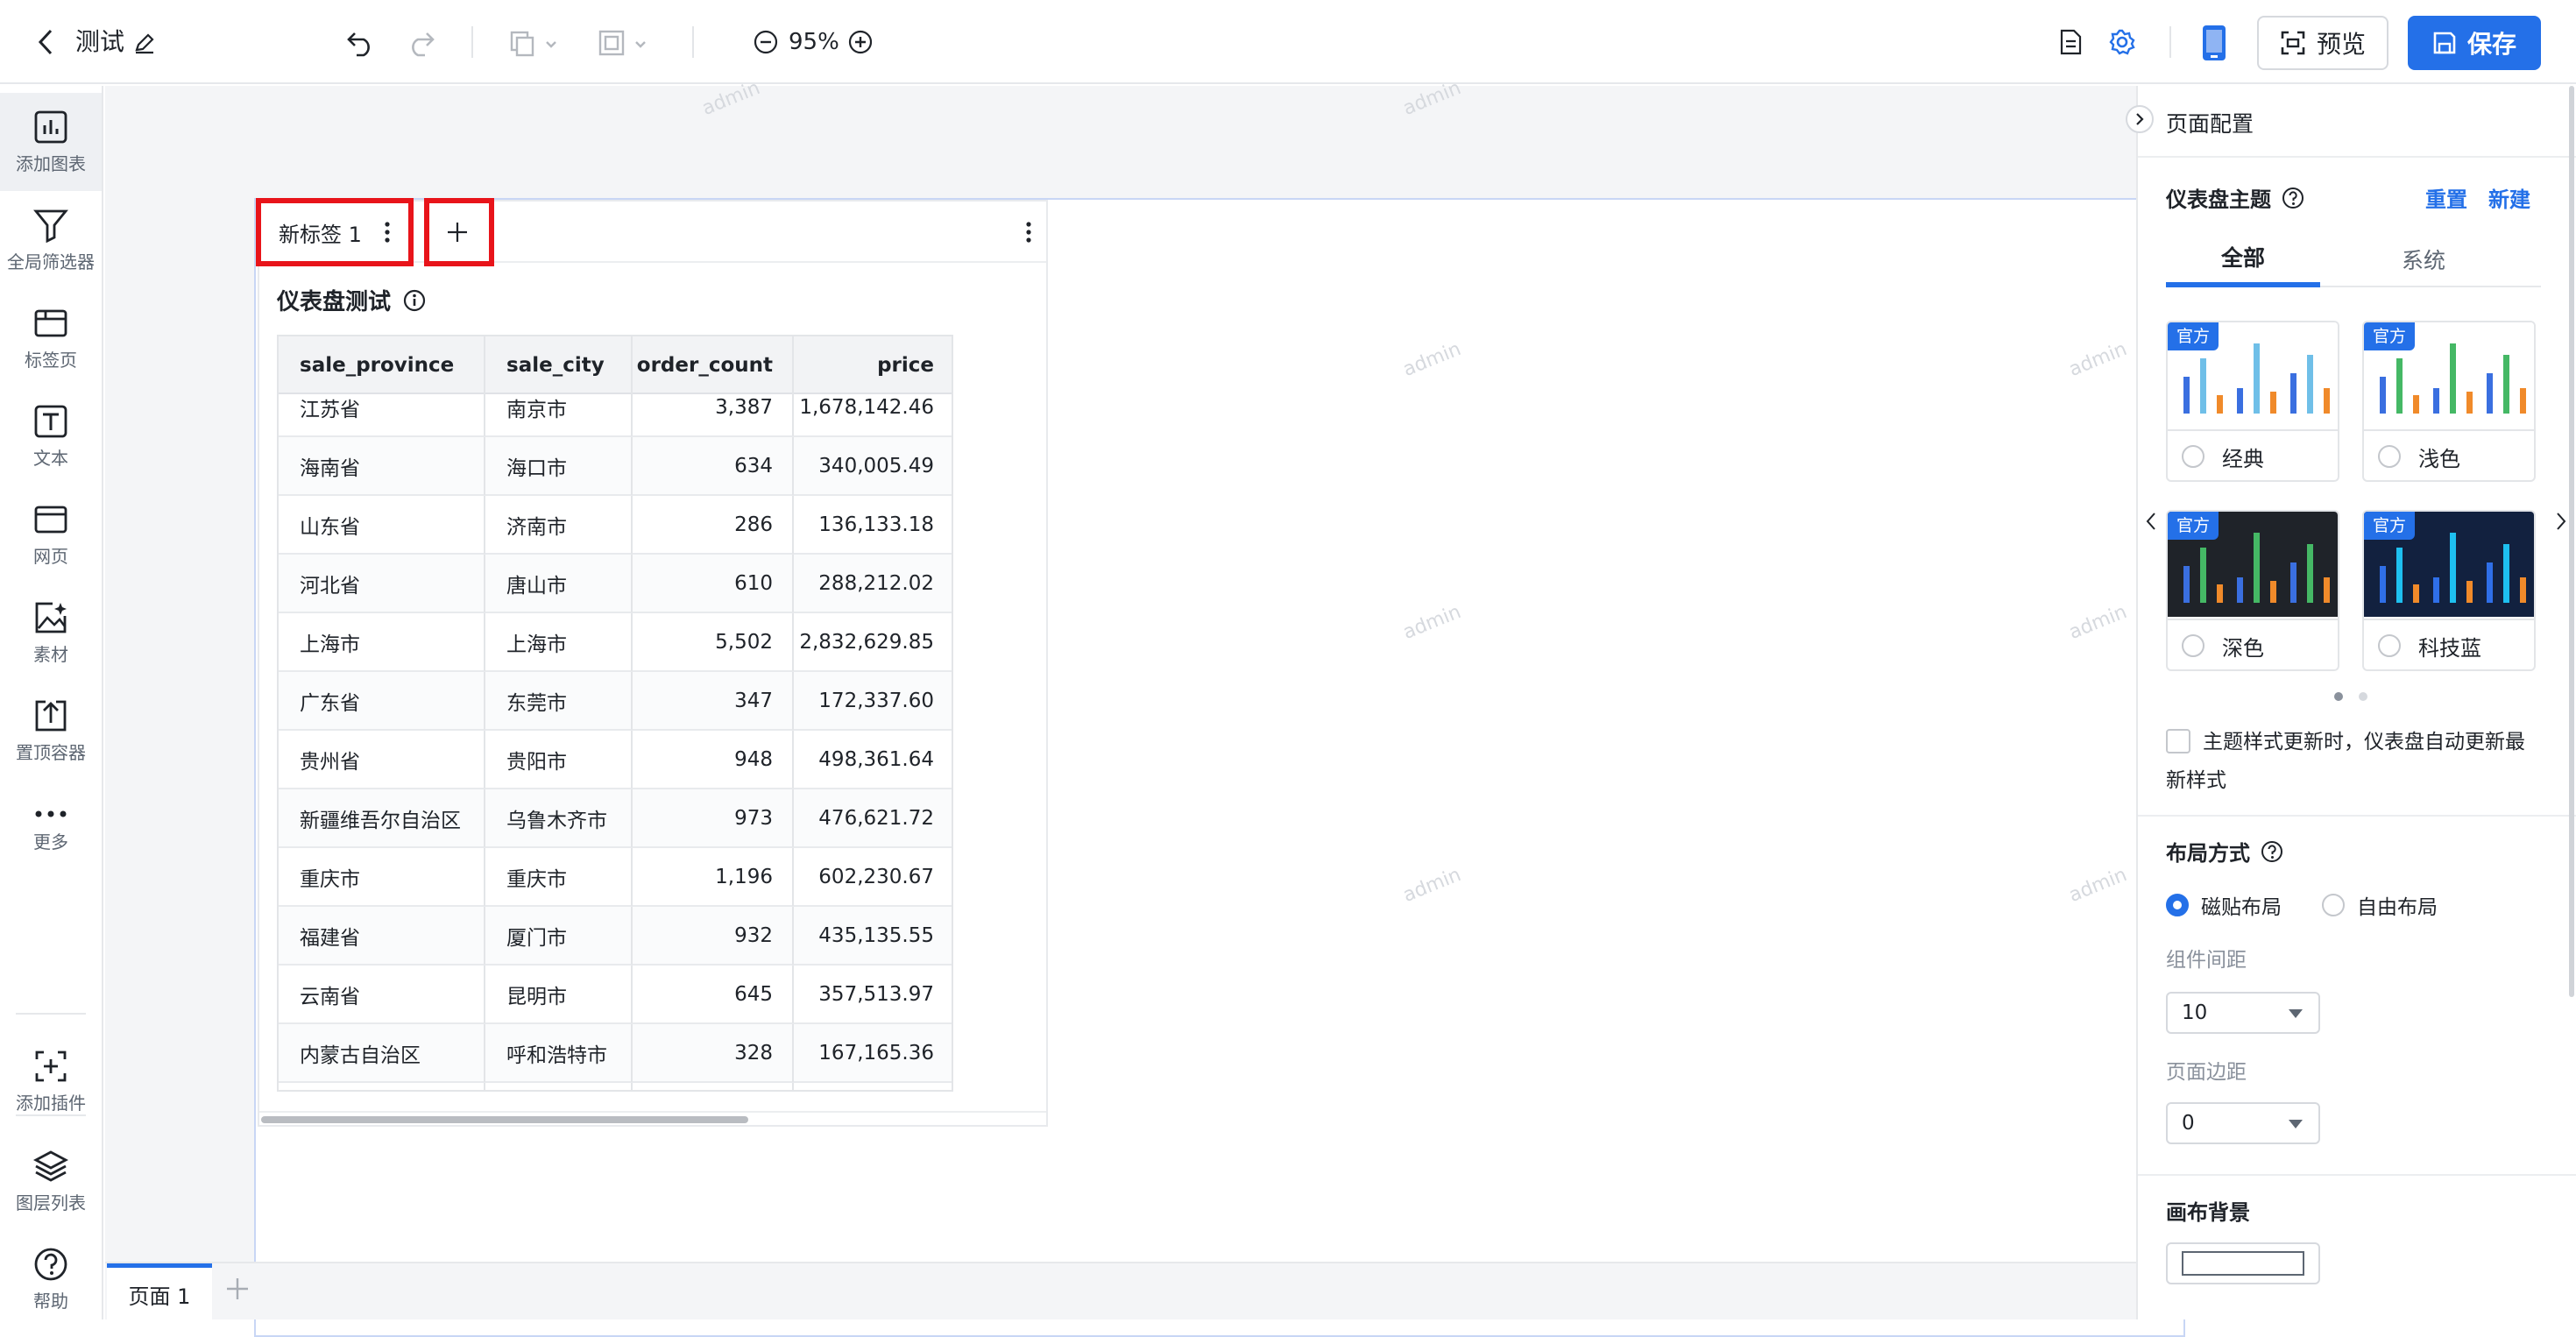 Image resolution: width=2576 pixels, height=1337 pixels. What do you see at coordinates (615, 1086) in the screenshot?
I see `table-row` at bounding box center [615, 1086].